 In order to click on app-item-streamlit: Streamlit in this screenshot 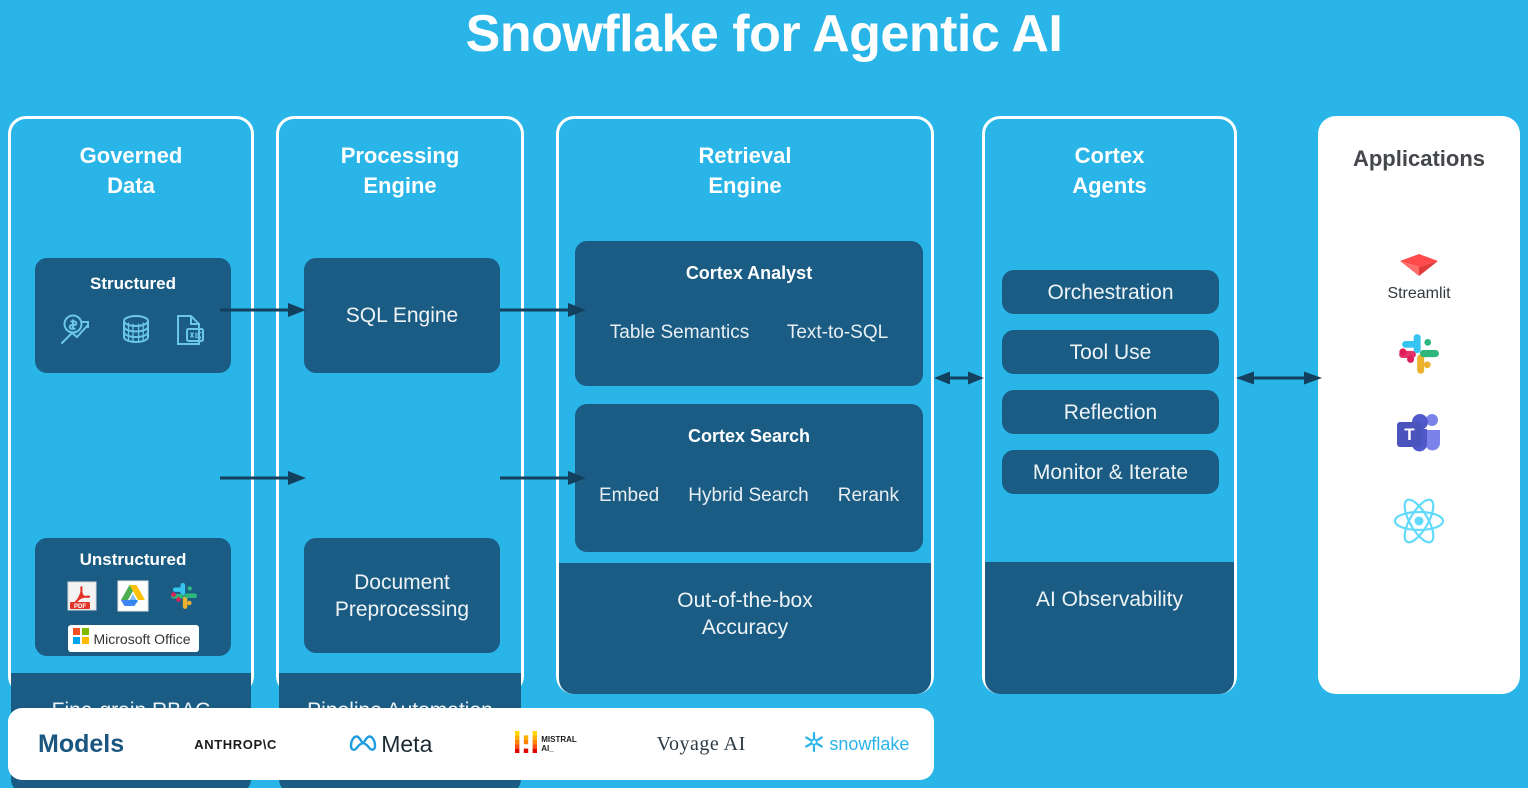, I will do `click(1419, 277)`.